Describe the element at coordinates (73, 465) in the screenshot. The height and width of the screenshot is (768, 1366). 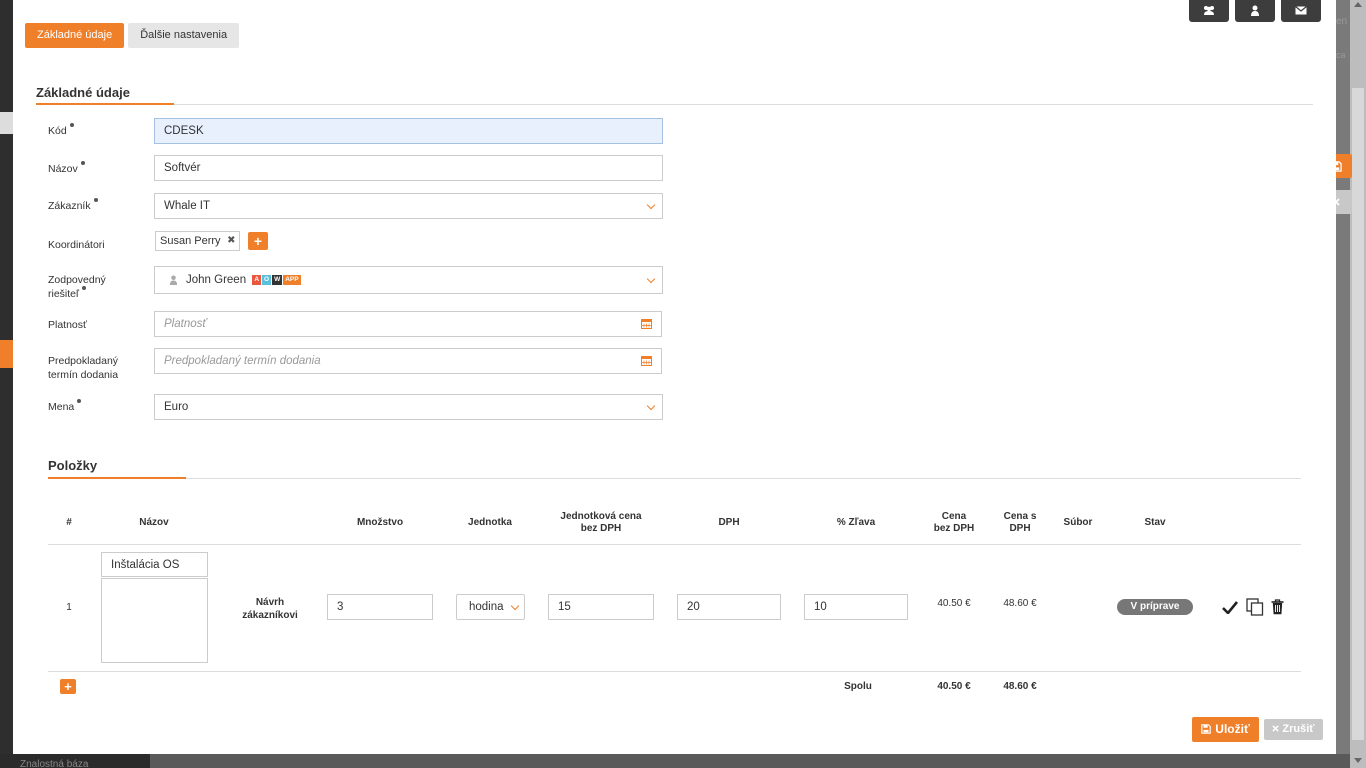
I see `items-section-title: Položky` at that location.